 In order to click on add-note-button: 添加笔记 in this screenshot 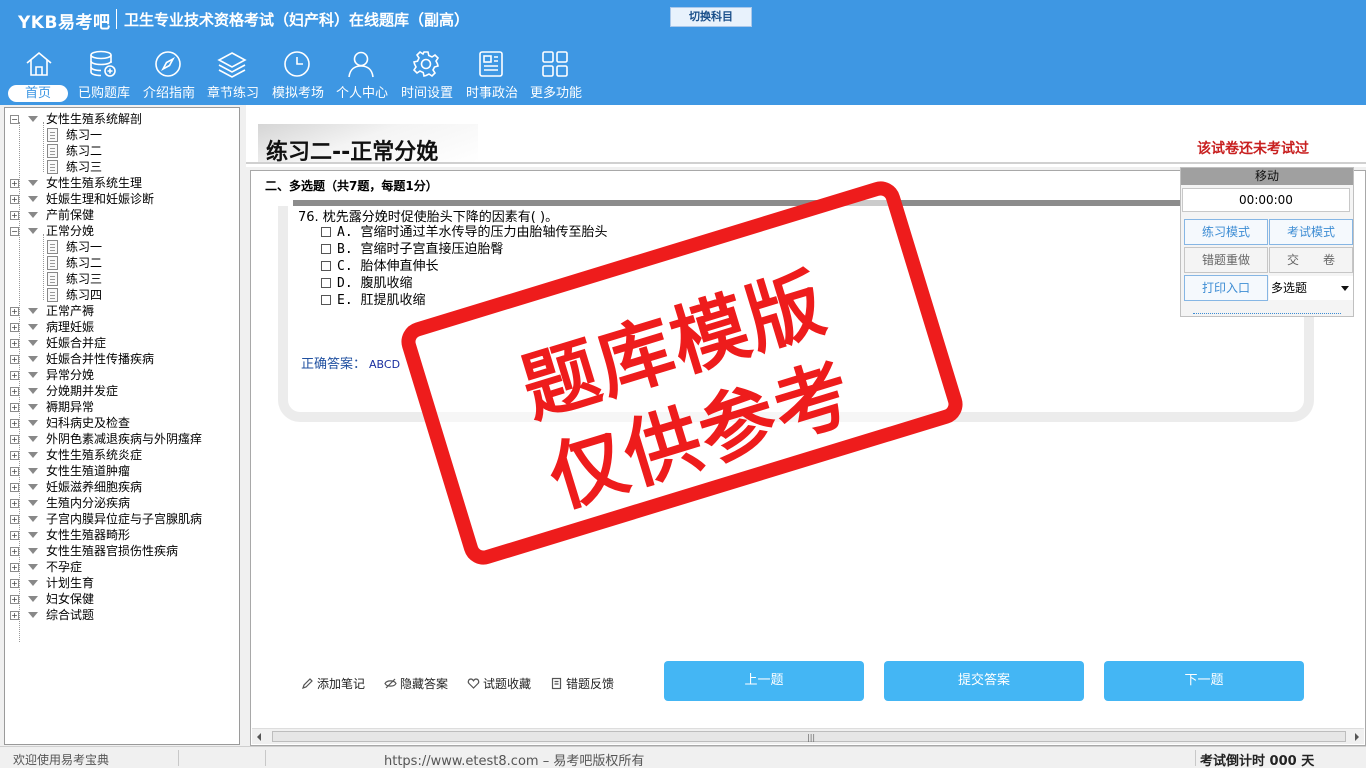, I will do `click(333, 683)`.